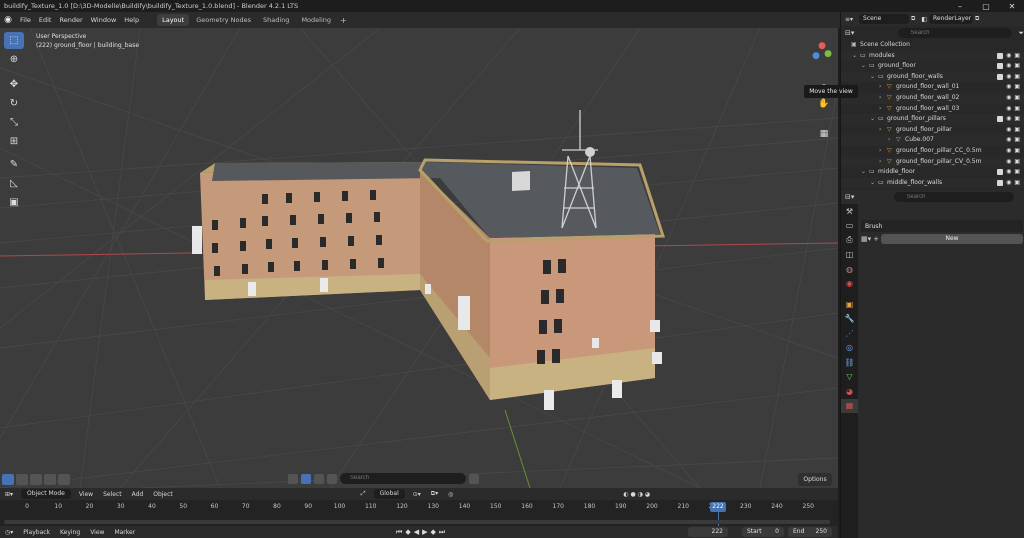 The height and width of the screenshot is (538, 1024). I want to click on tool-tab-icon: ⚒, so click(849, 211).